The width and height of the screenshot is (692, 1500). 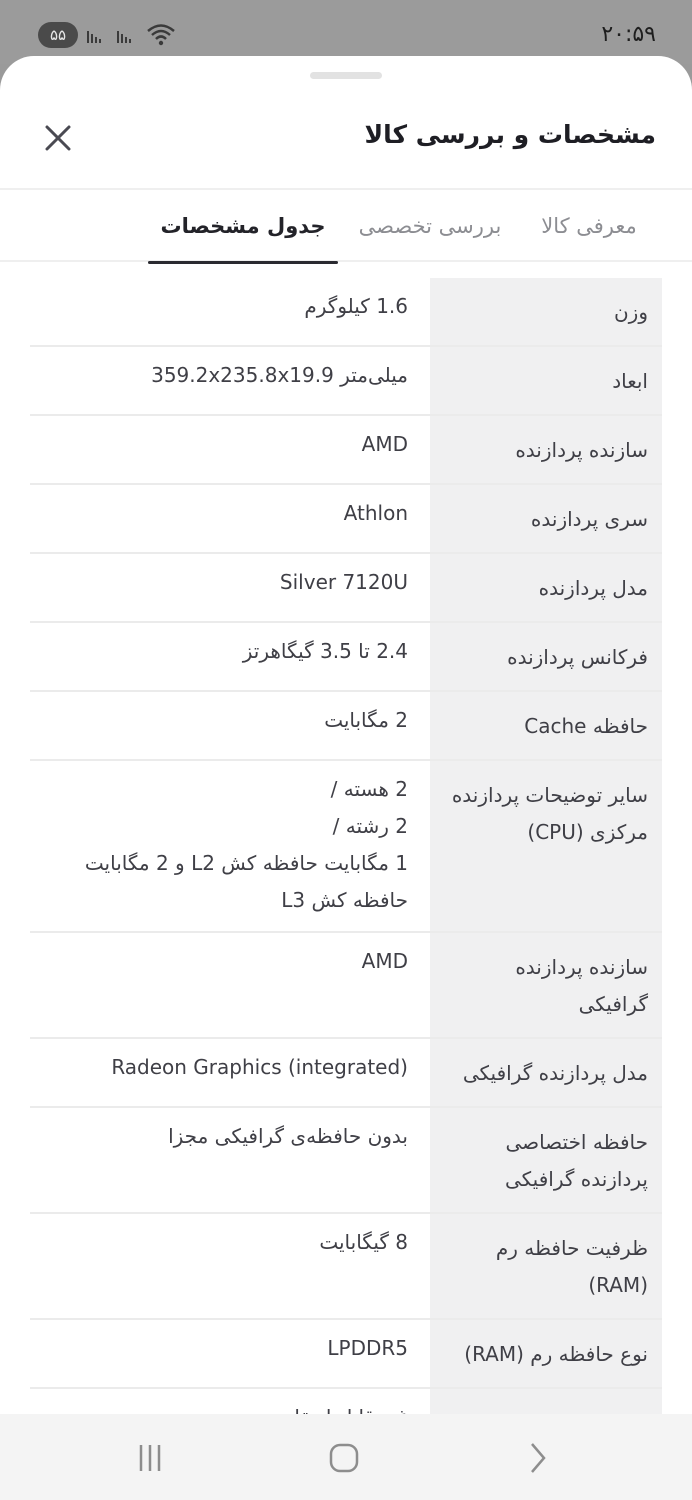 What do you see at coordinates (546, 380) in the screenshot?
I see `spec-key: ابعاد` at bounding box center [546, 380].